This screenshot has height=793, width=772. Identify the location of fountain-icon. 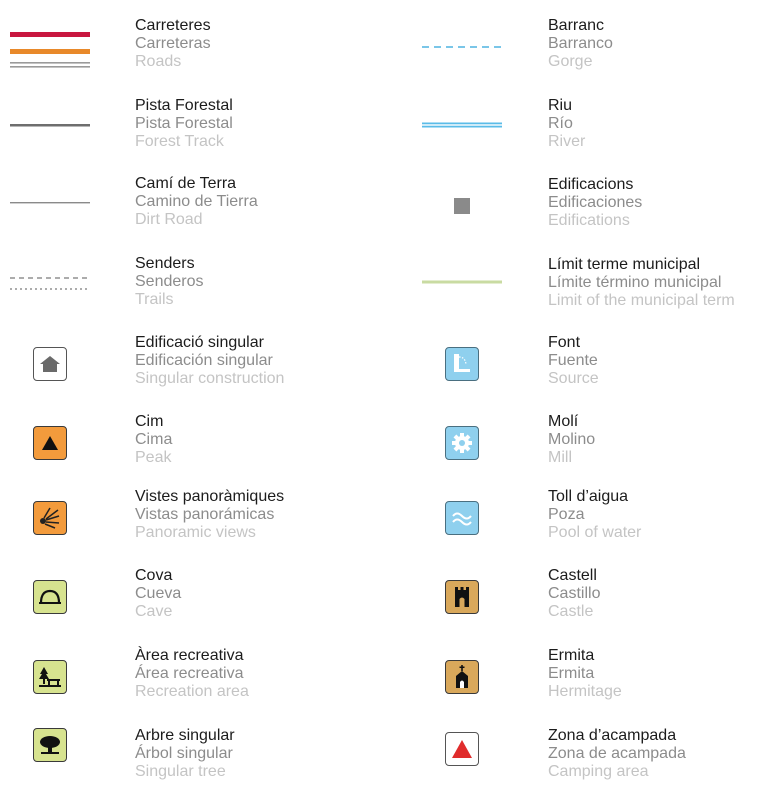
(462, 364).